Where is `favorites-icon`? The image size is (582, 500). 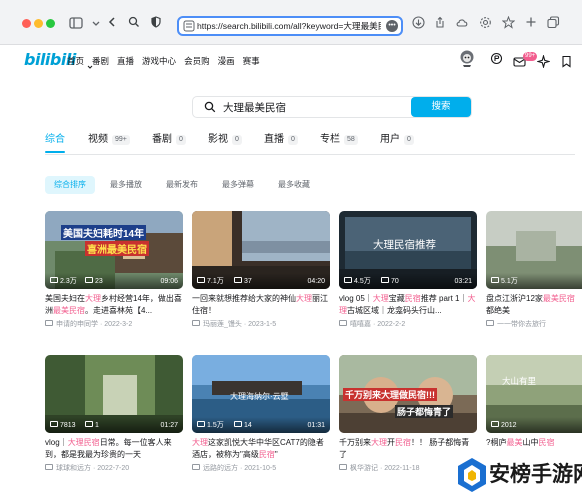
favorites-icon is located at coordinates (567, 62).